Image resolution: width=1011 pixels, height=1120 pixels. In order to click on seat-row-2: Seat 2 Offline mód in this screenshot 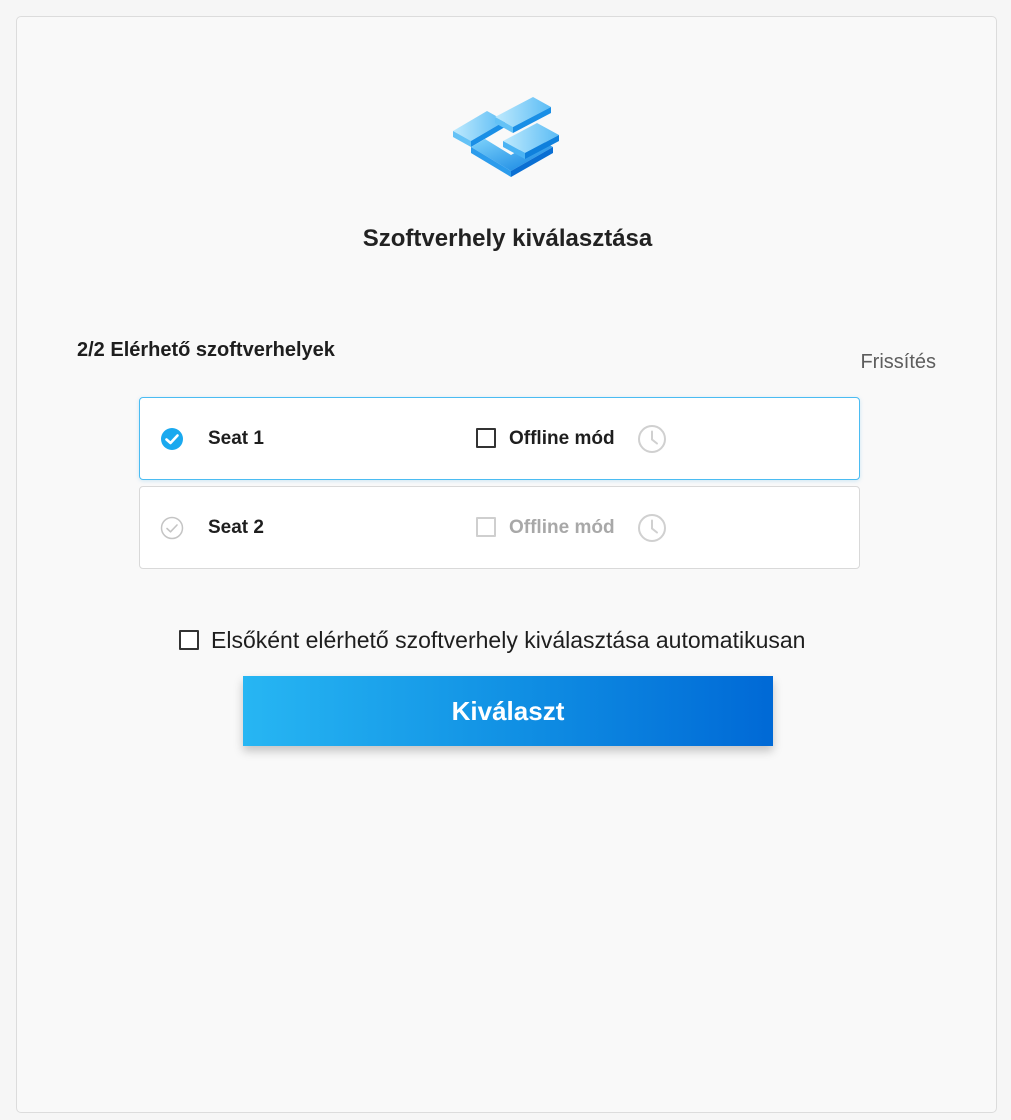, I will do `click(499, 527)`.